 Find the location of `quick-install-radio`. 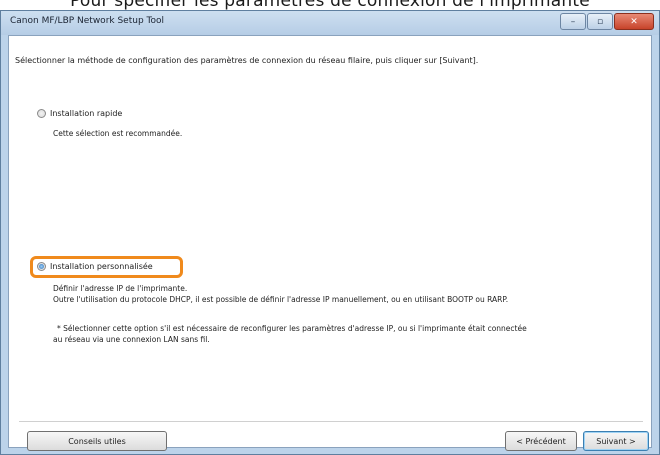

quick-install-radio is located at coordinates (41, 113).